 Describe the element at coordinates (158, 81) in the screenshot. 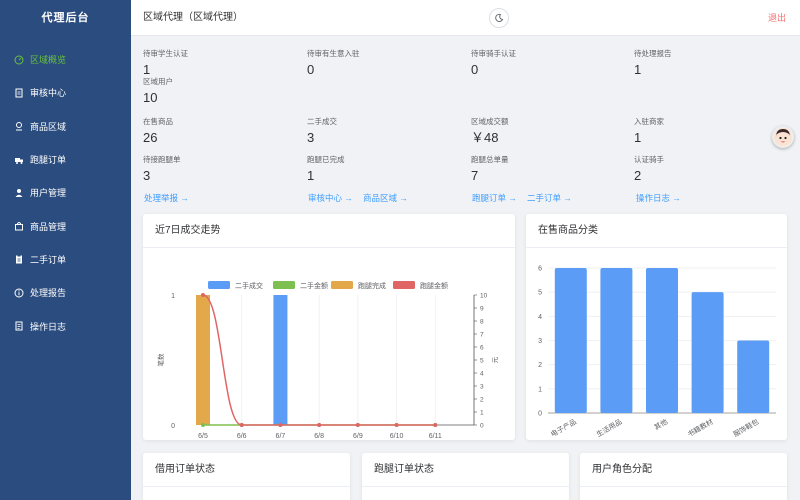

I see `stat-label: 区域用户` at that location.